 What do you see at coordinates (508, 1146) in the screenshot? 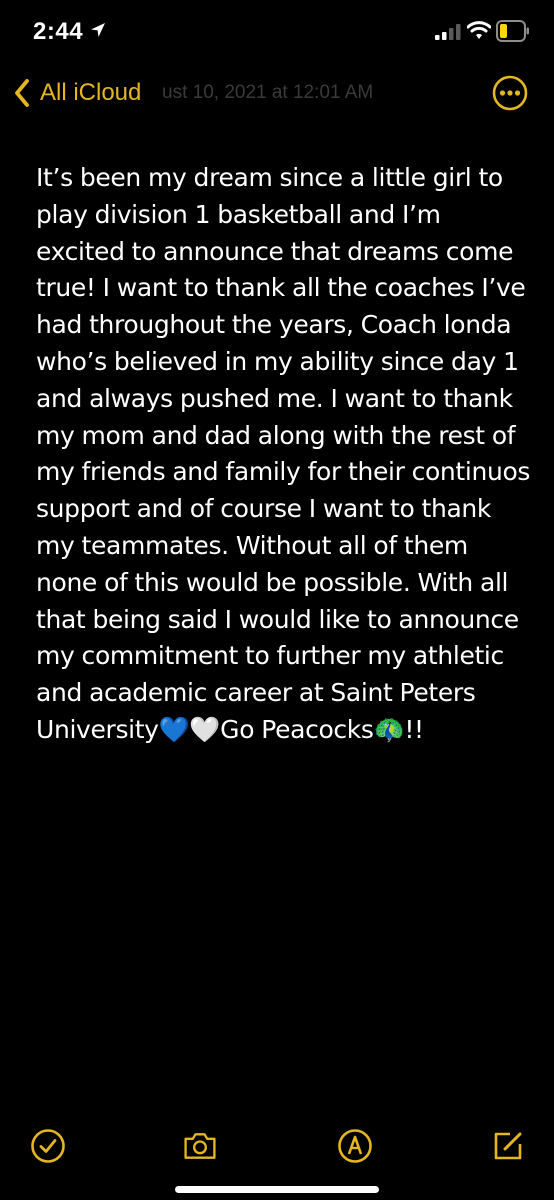
I see `compose-icon` at bounding box center [508, 1146].